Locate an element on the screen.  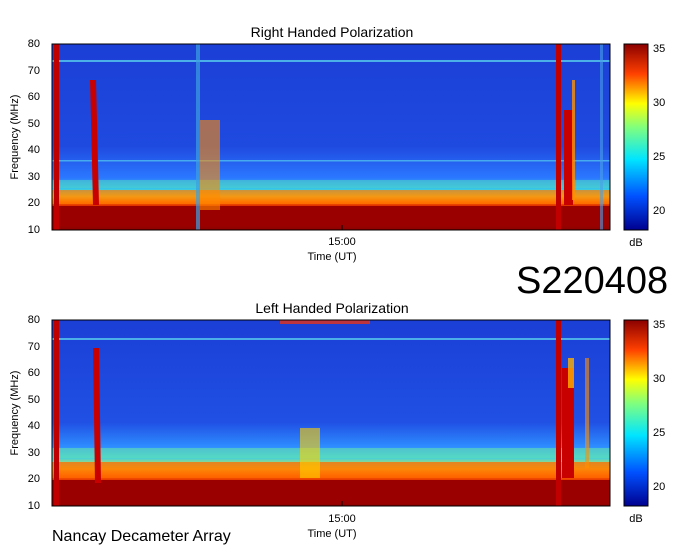
chart-title: Left Handed Polarization is located at coordinates (331, 308).